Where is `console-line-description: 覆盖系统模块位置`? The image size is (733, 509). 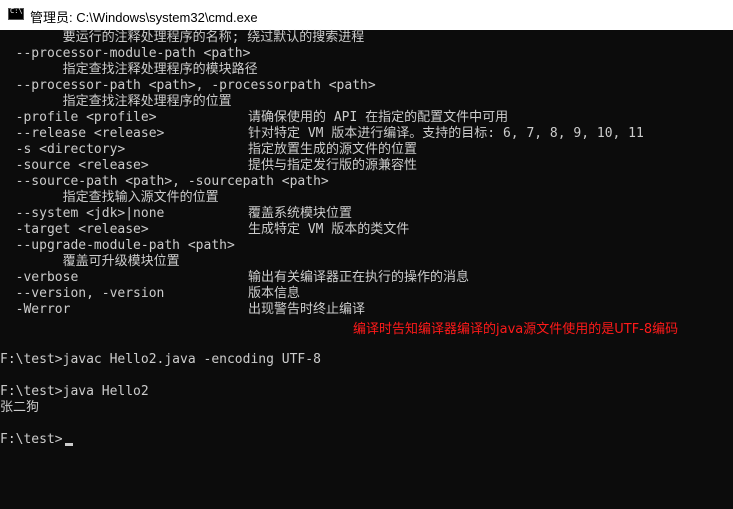
console-line-description: 覆盖系统模块位置 is located at coordinates (300, 213).